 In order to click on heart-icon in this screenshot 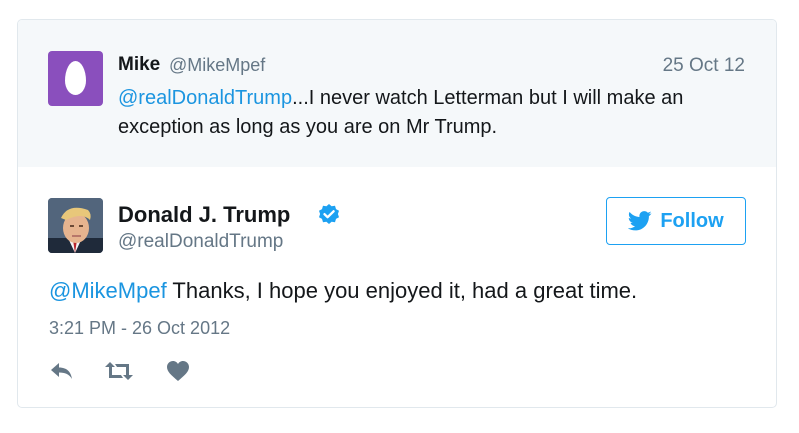, I will do `click(180, 372)`.